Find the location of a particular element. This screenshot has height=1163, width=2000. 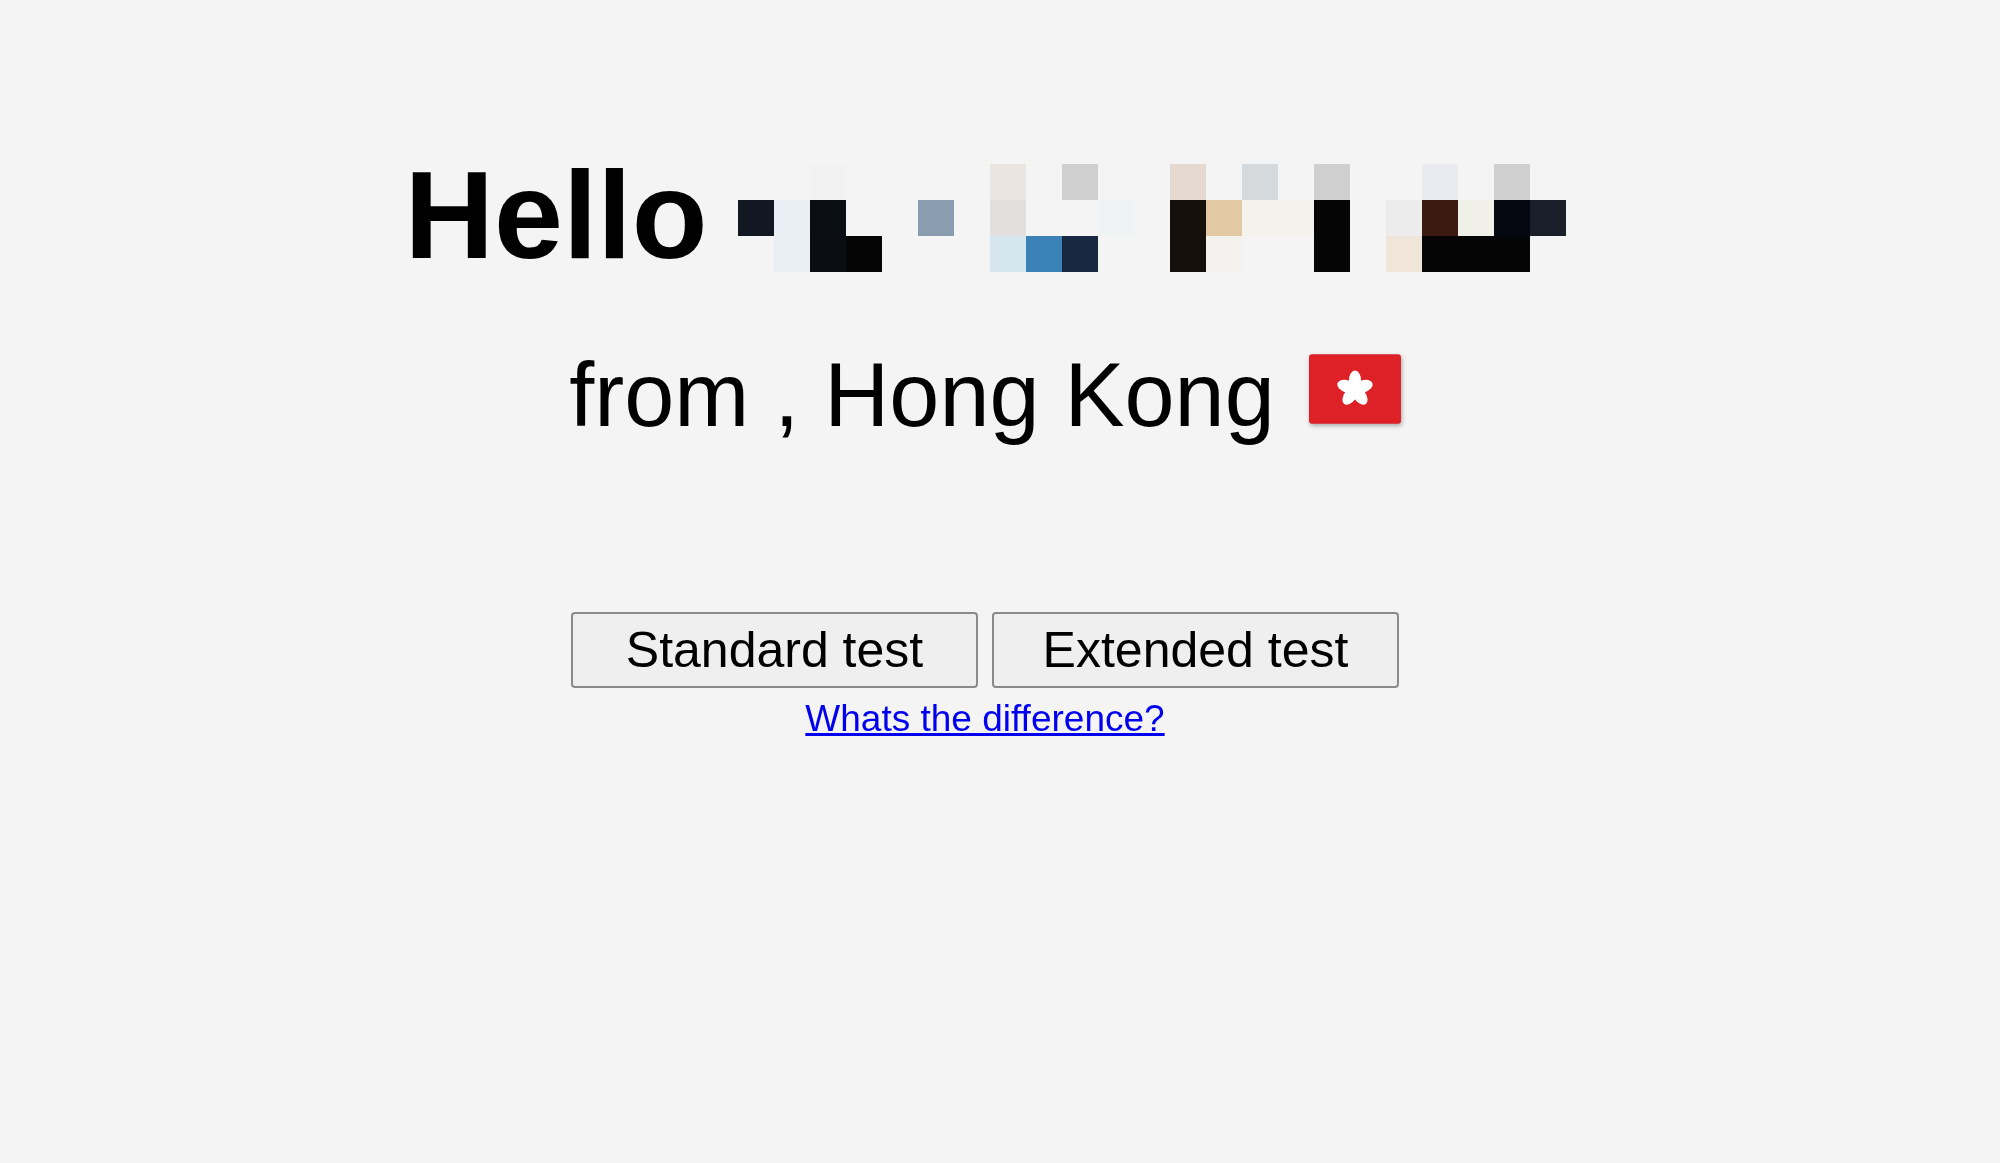

greeting-heading: Hello is located at coordinates (556, 215).